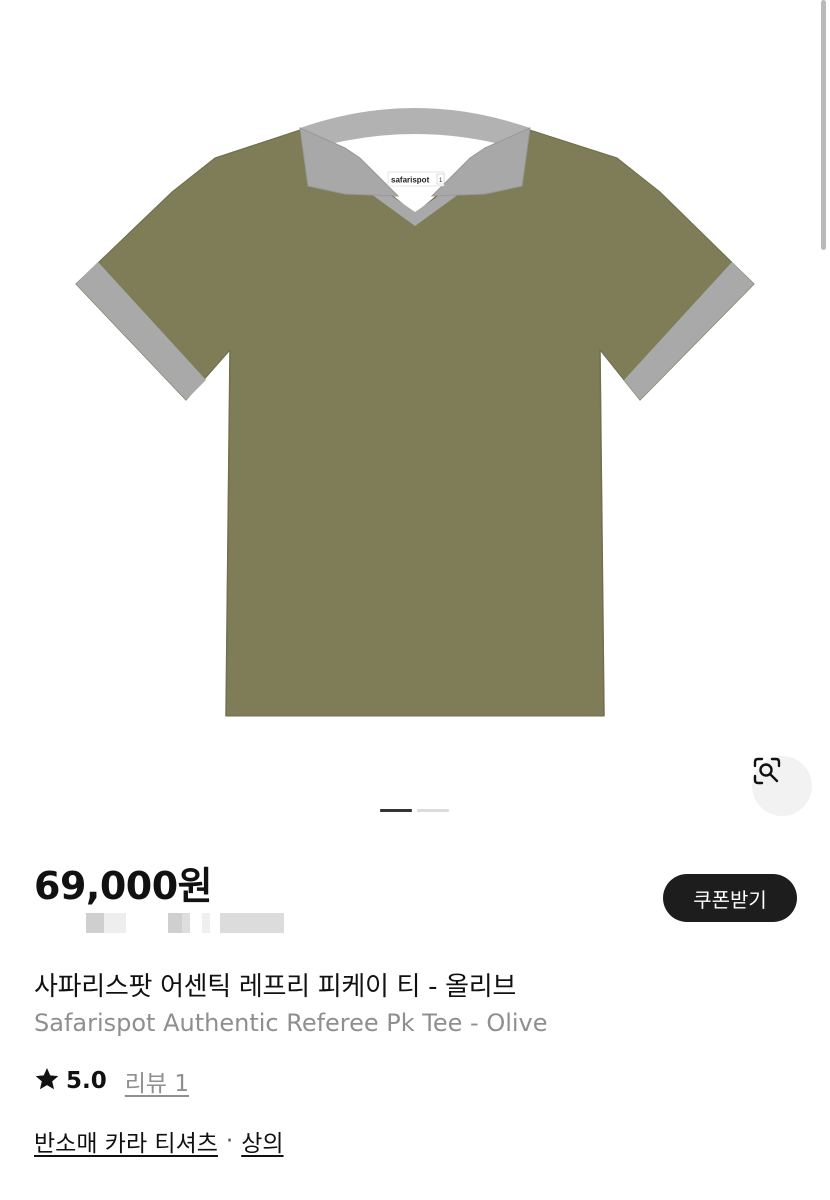 This screenshot has width=830, height=1200. What do you see at coordinates (157, 1081) in the screenshot?
I see `review-count-link: 리뷰 1` at bounding box center [157, 1081].